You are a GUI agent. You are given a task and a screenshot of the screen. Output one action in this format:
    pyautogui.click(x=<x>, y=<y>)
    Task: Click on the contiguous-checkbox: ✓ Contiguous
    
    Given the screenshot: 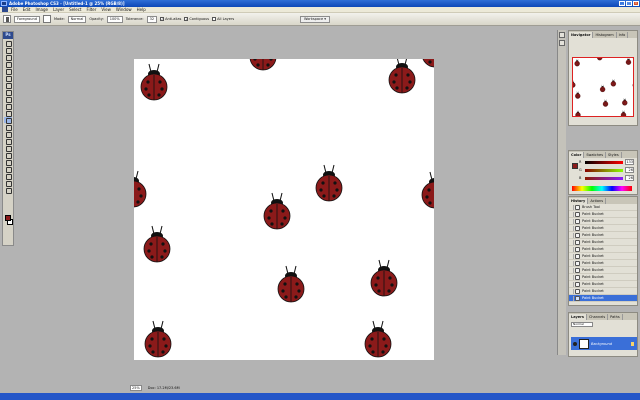 What is the action you would take?
    pyautogui.click(x=196, y=19)
    